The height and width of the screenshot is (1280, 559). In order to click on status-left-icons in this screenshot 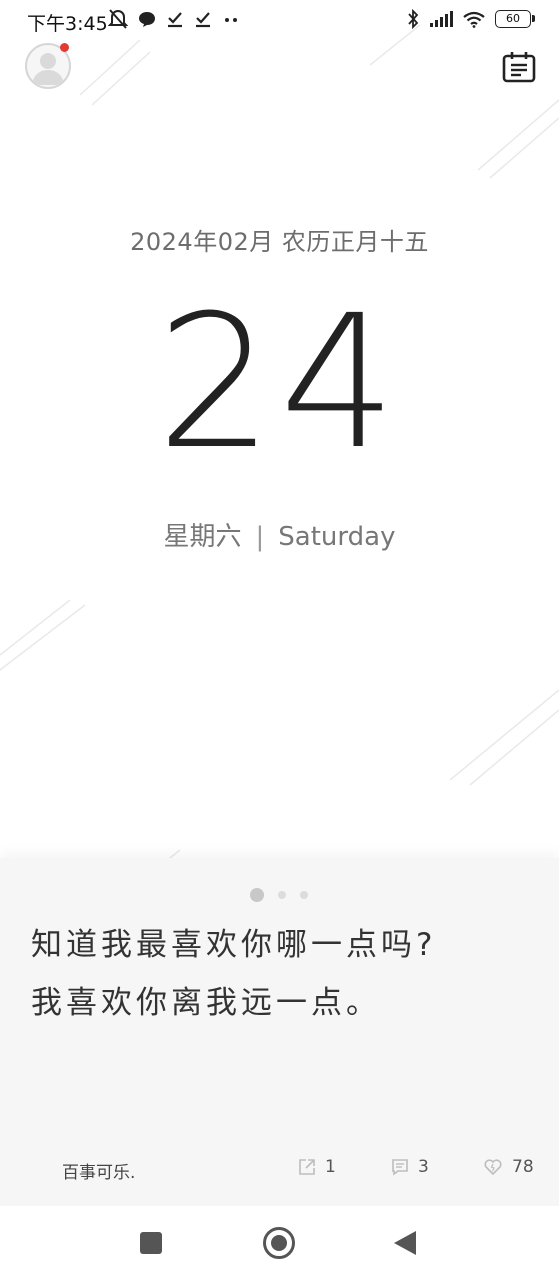, I will do `click(174, 19)`.